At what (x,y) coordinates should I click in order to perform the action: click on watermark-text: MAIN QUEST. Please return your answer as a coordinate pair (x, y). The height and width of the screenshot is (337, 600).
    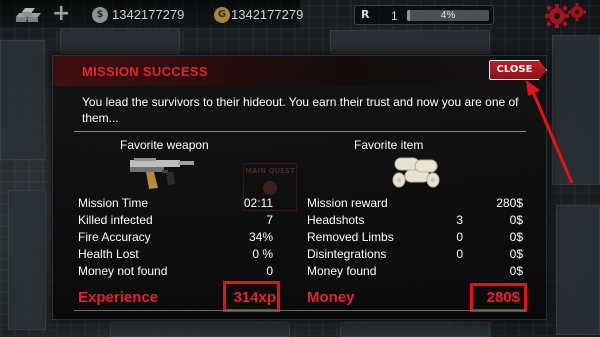
    Looking at the image, I should click on (270, 171).